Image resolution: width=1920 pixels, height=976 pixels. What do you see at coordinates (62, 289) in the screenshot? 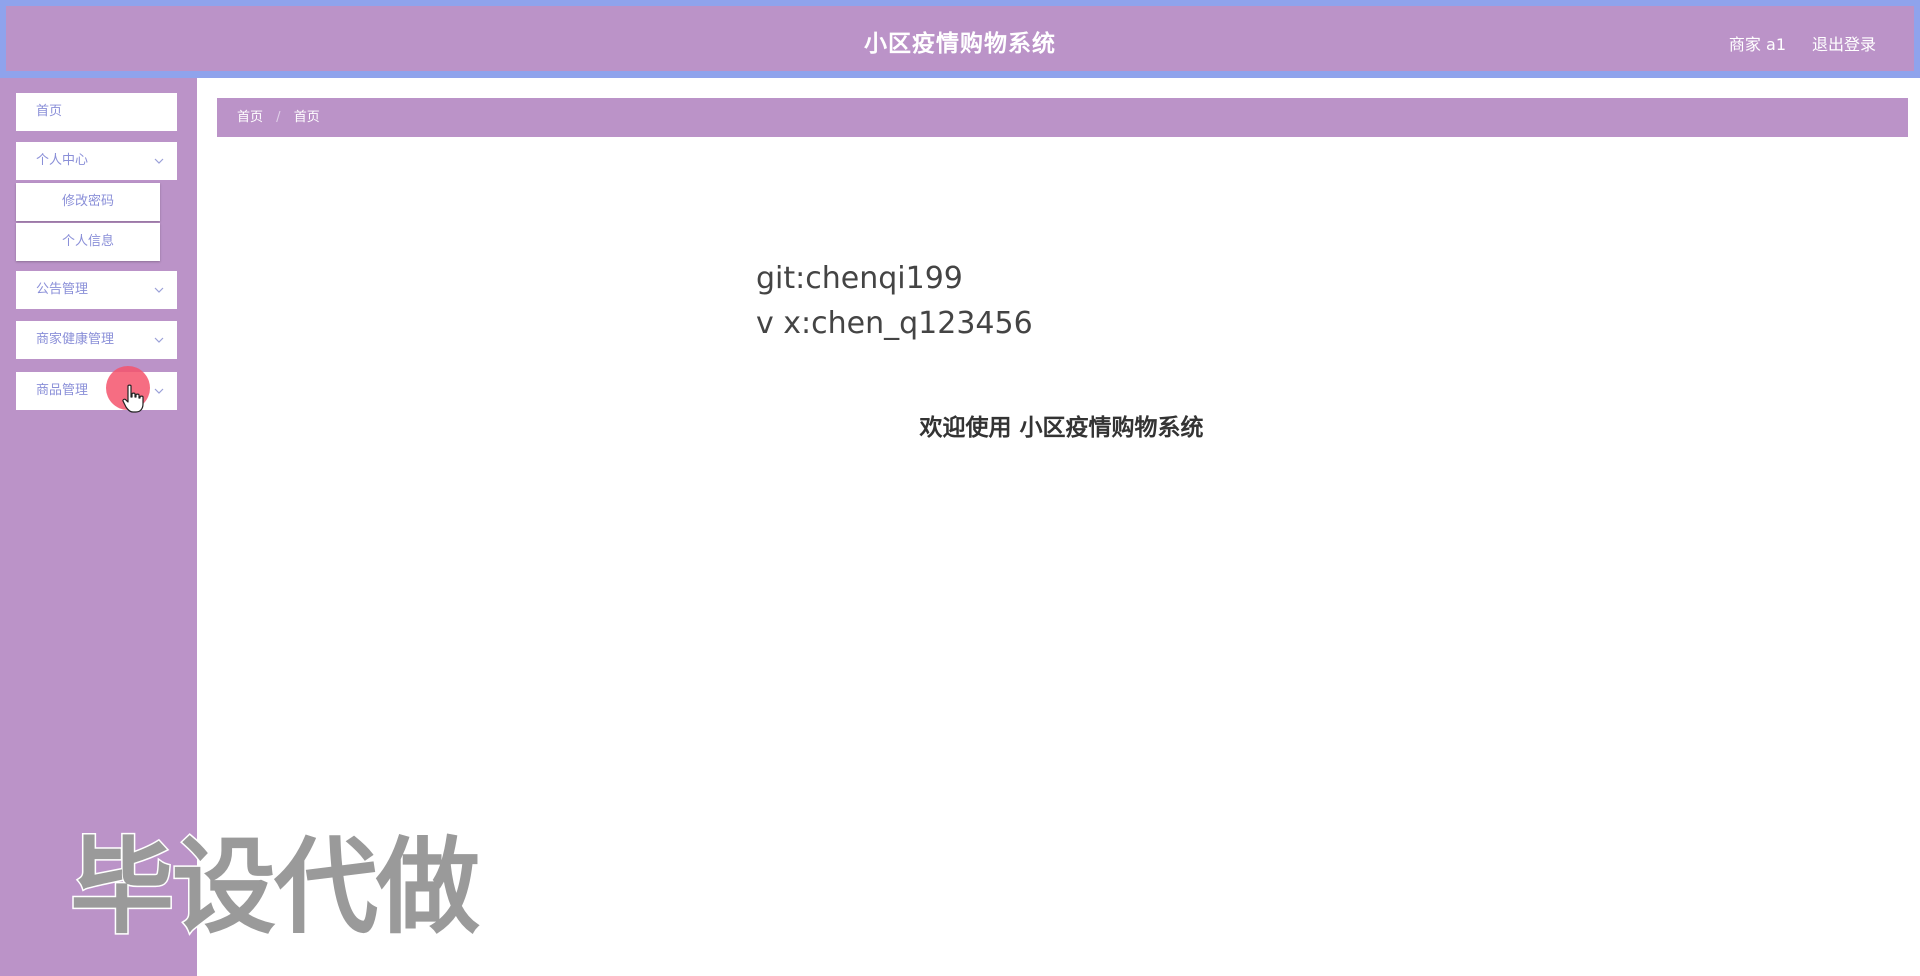
I see `sidebar-item-label: 公告管理` at bounding box center [62, 289].